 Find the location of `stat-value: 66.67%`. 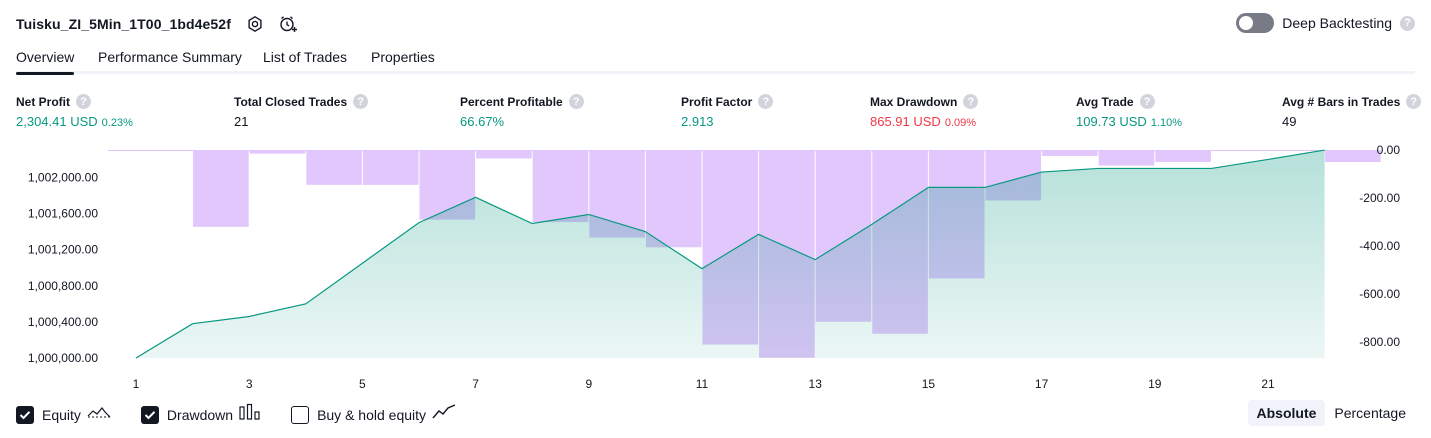

stat-value: 66.67% is located at coordinates (482, 121).